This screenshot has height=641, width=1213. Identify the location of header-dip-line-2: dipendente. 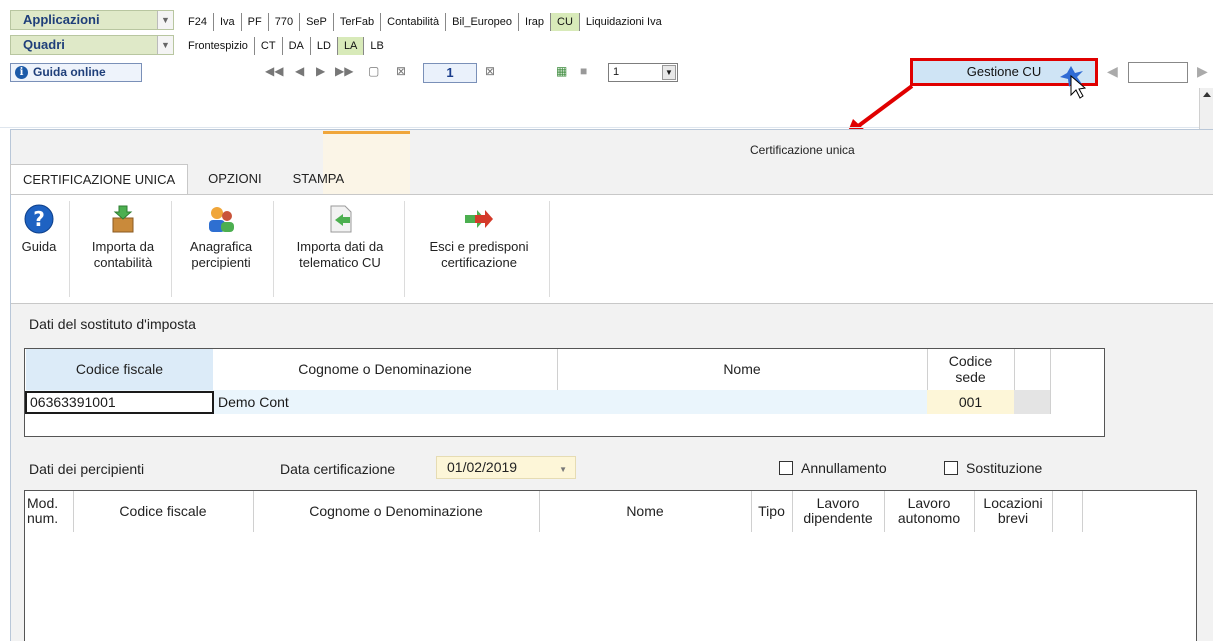
(838, 518).